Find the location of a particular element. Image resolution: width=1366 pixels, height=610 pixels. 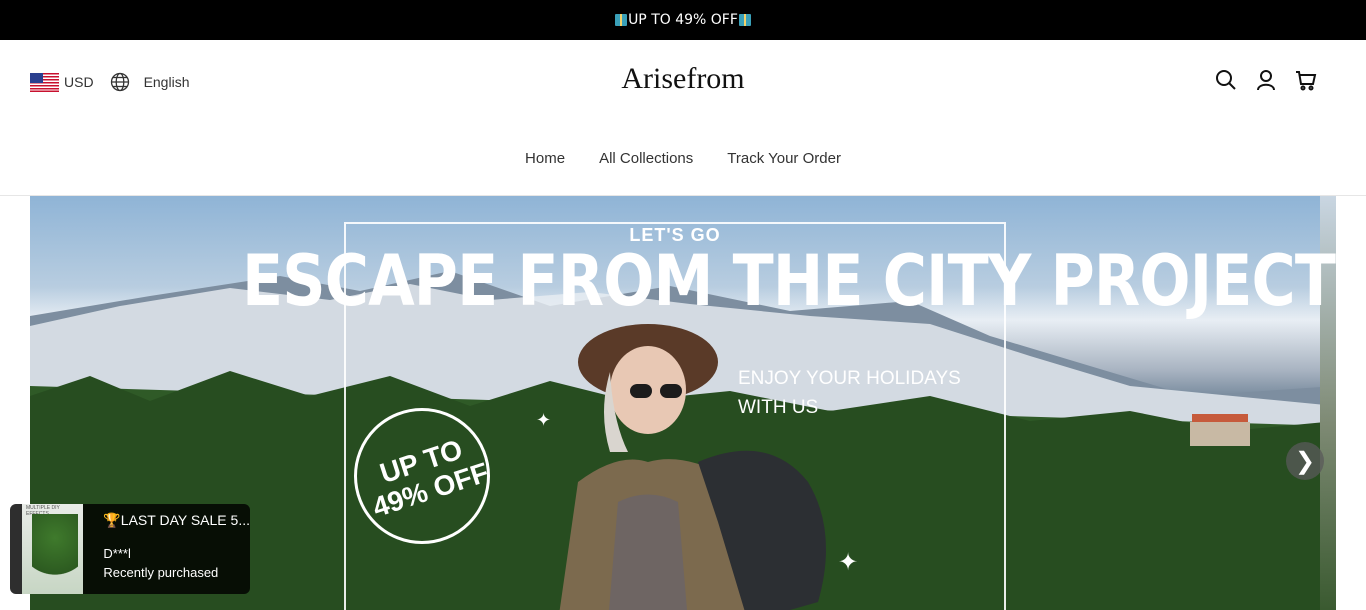

main-navigation: Home All Collections Track Your Order is located at coordinates (683, 158).